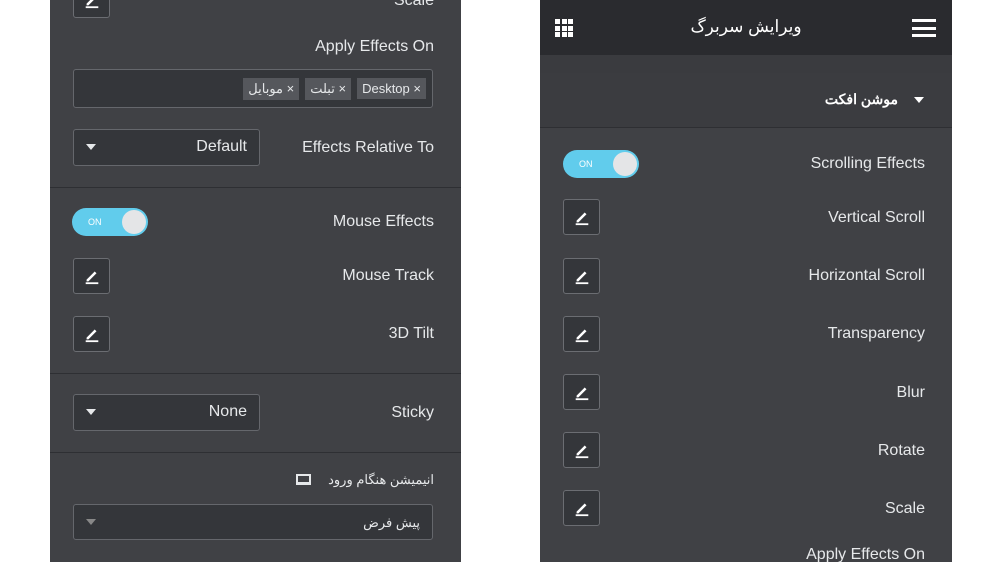 The image size is (1000, 562). What do you see at coordinates (601, 164) in the screenshot?
I see `scrolling-effects-toggle: ON` at bounding box center [601, 164].